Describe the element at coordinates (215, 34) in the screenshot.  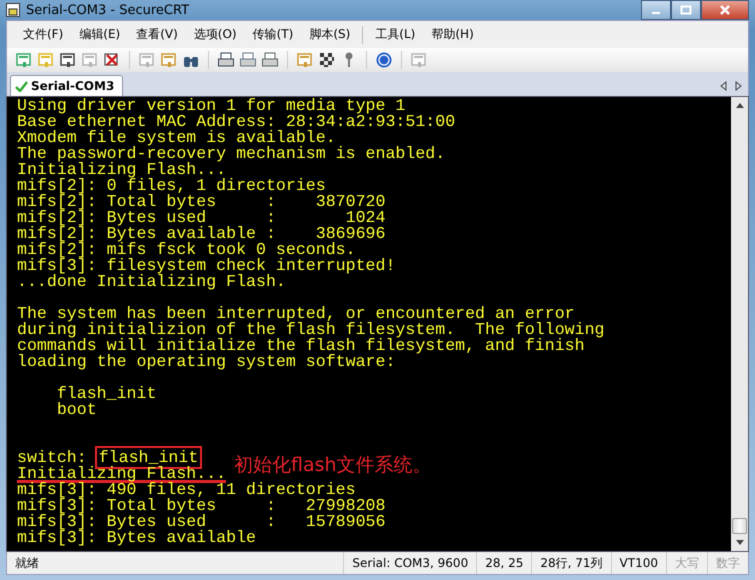
I see `menu-item: 选项(O)` at that location.